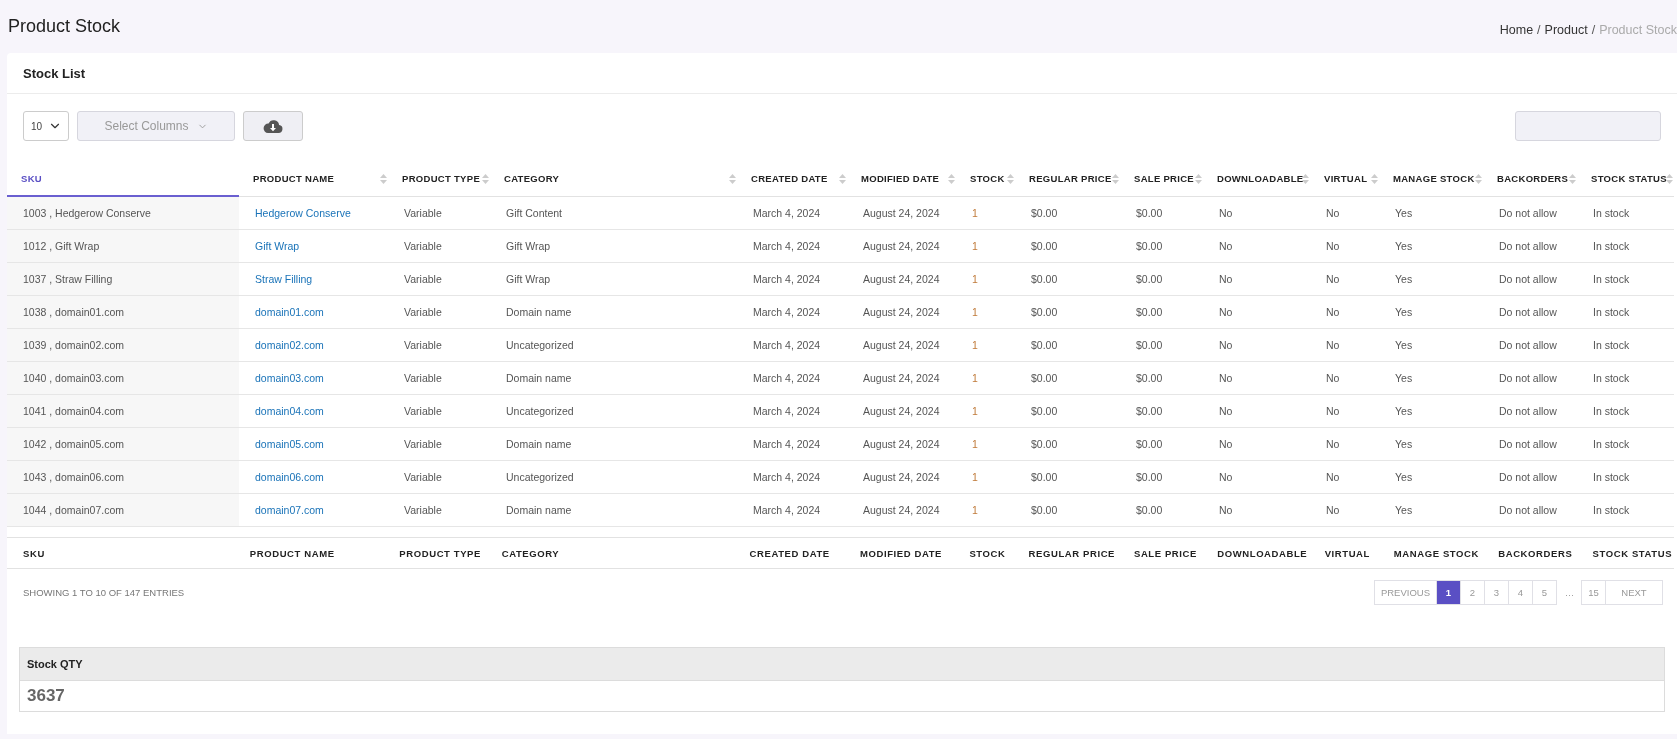 The width and height of the screenshot is (1677, 739). Describe the element at coordinates (1448, 592) in the screenshot. I see `page-button: 1` at that location.